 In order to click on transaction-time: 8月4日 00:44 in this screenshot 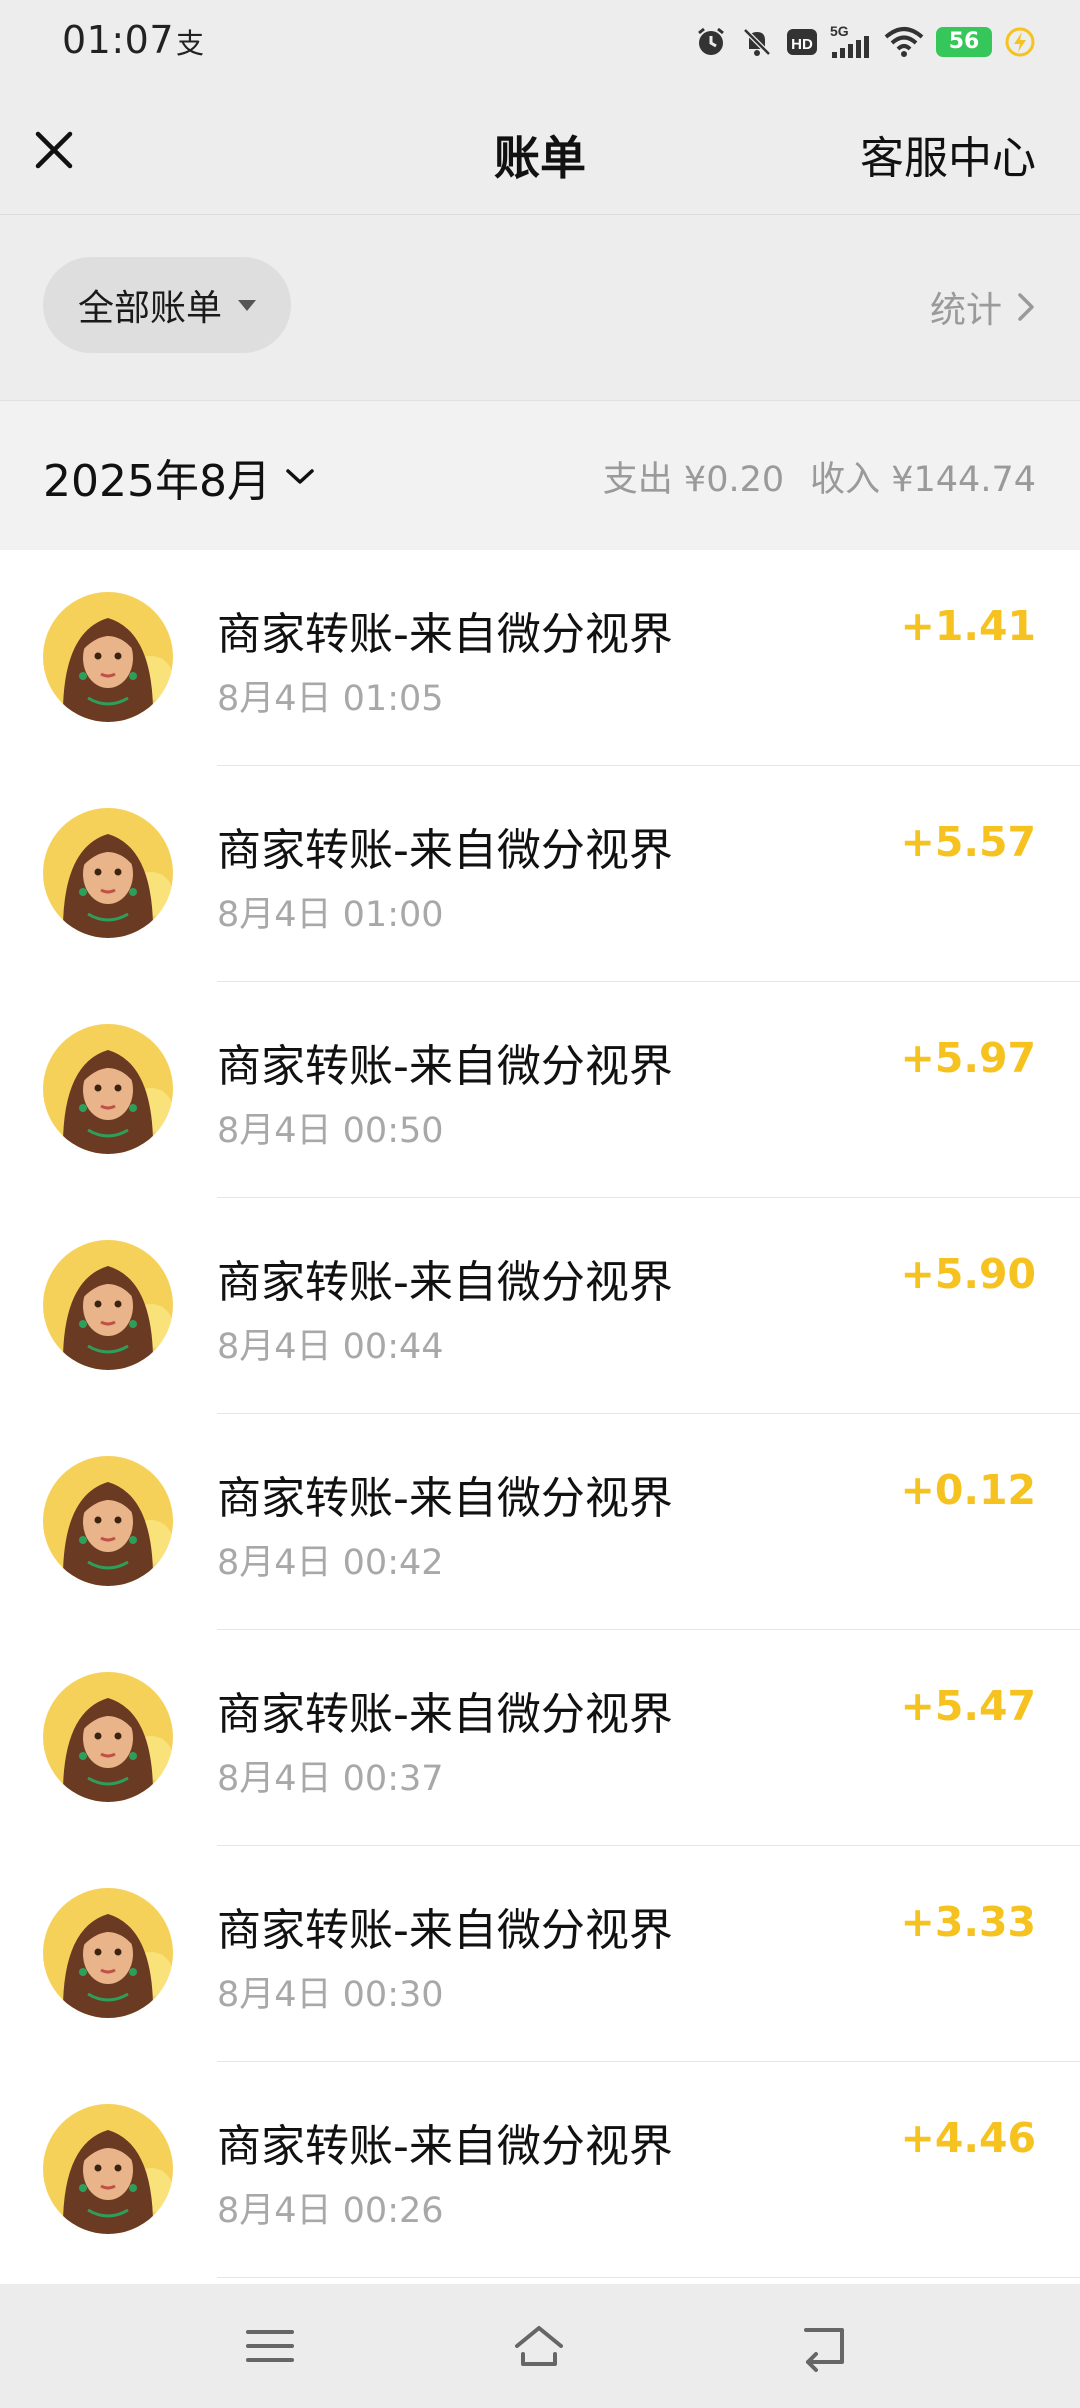, I will do `click(330, 1347)`.